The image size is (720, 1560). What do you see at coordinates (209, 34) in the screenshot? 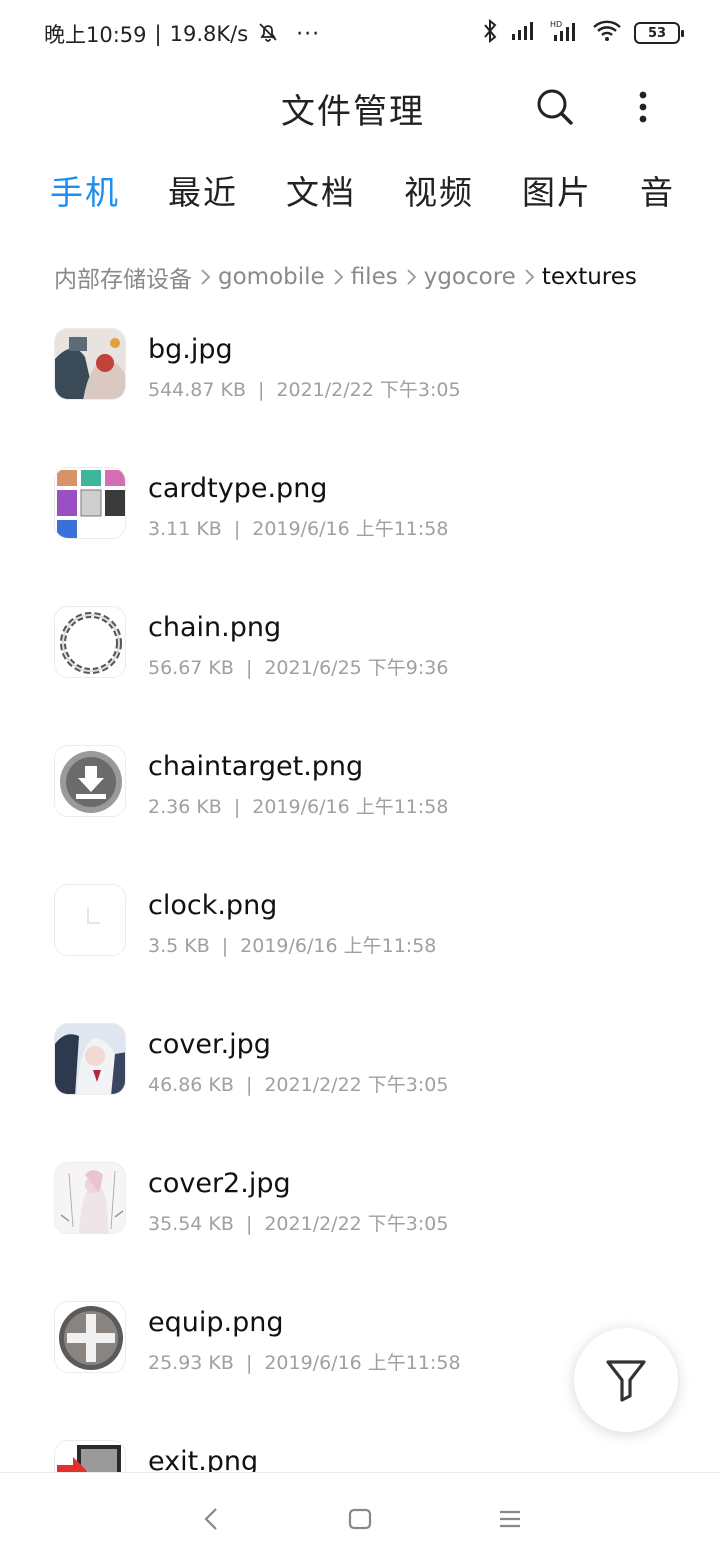
I see `status-speed: 19.8K/s` at bounding box center [209, 34].